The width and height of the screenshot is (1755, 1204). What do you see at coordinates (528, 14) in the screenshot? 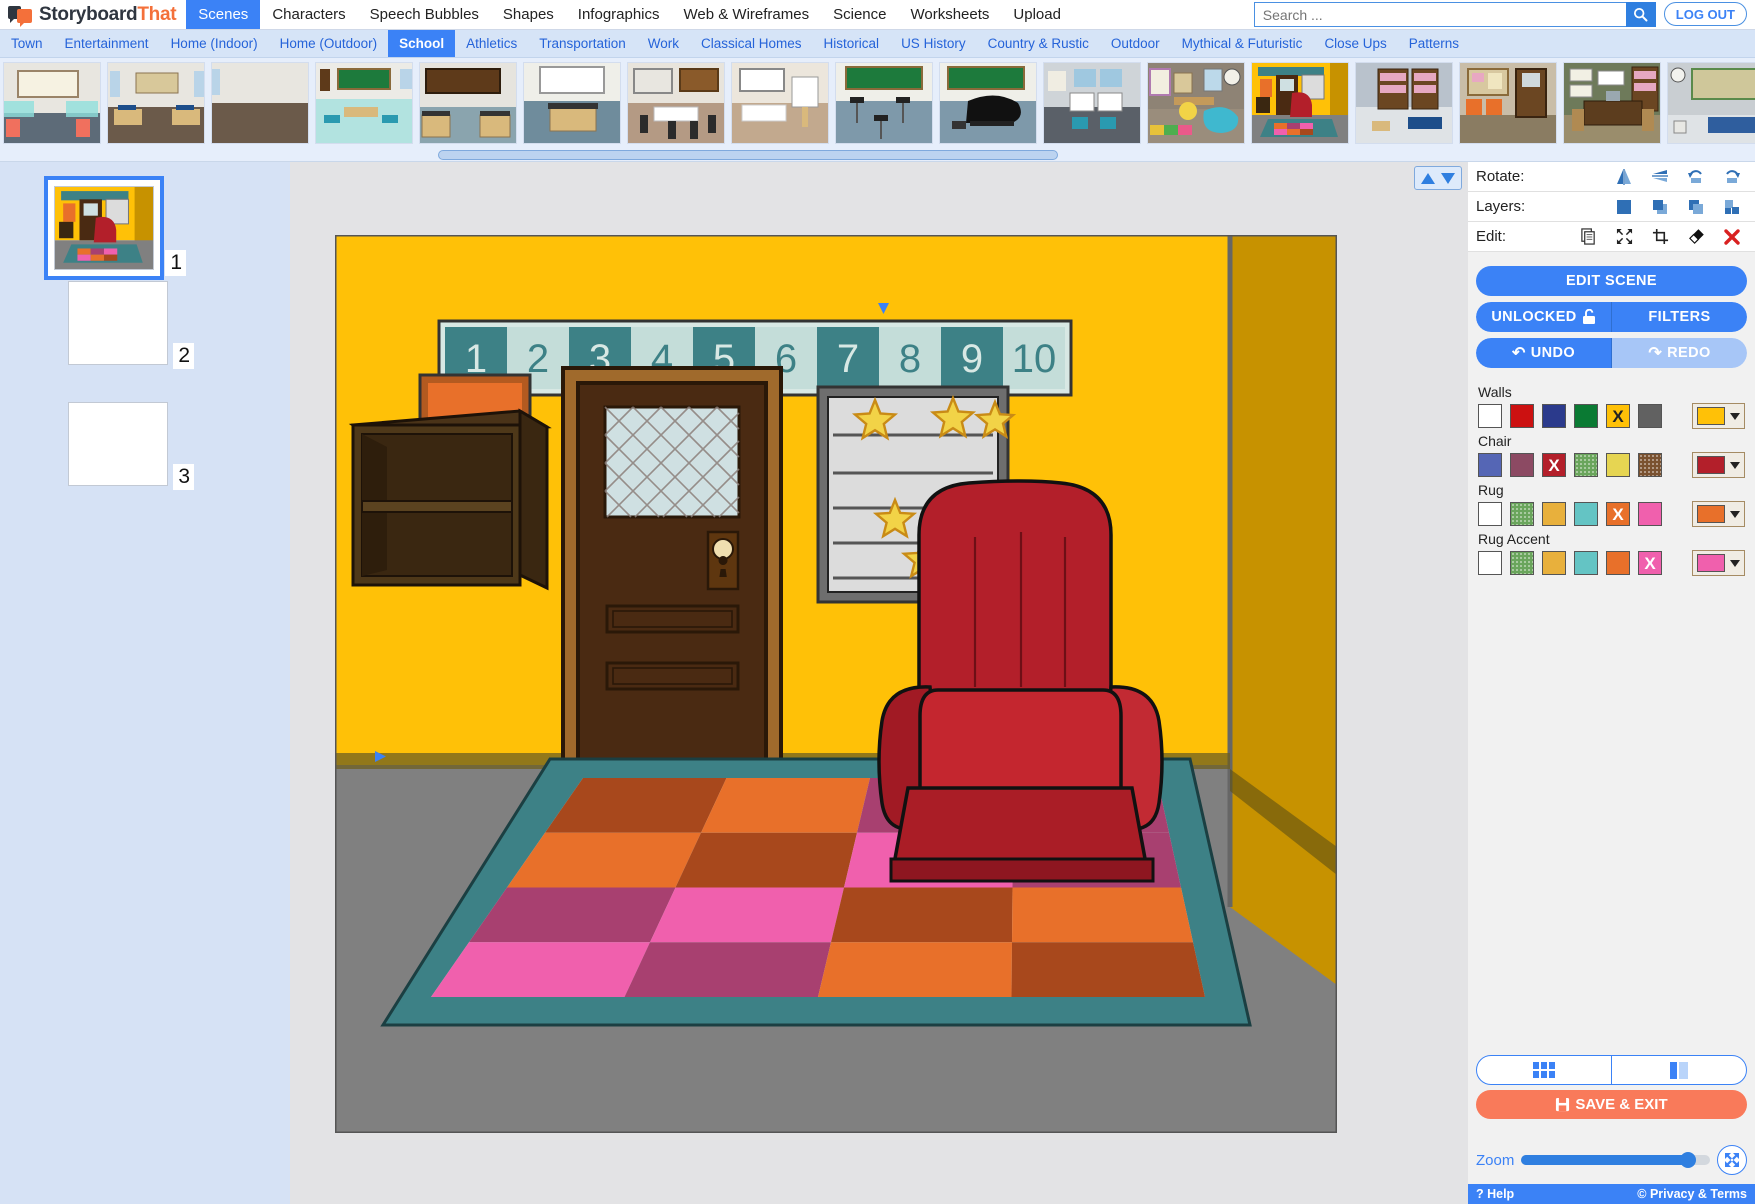
I see `top-nav-item-shapes: Shapes` at bounding box center [528, 14].